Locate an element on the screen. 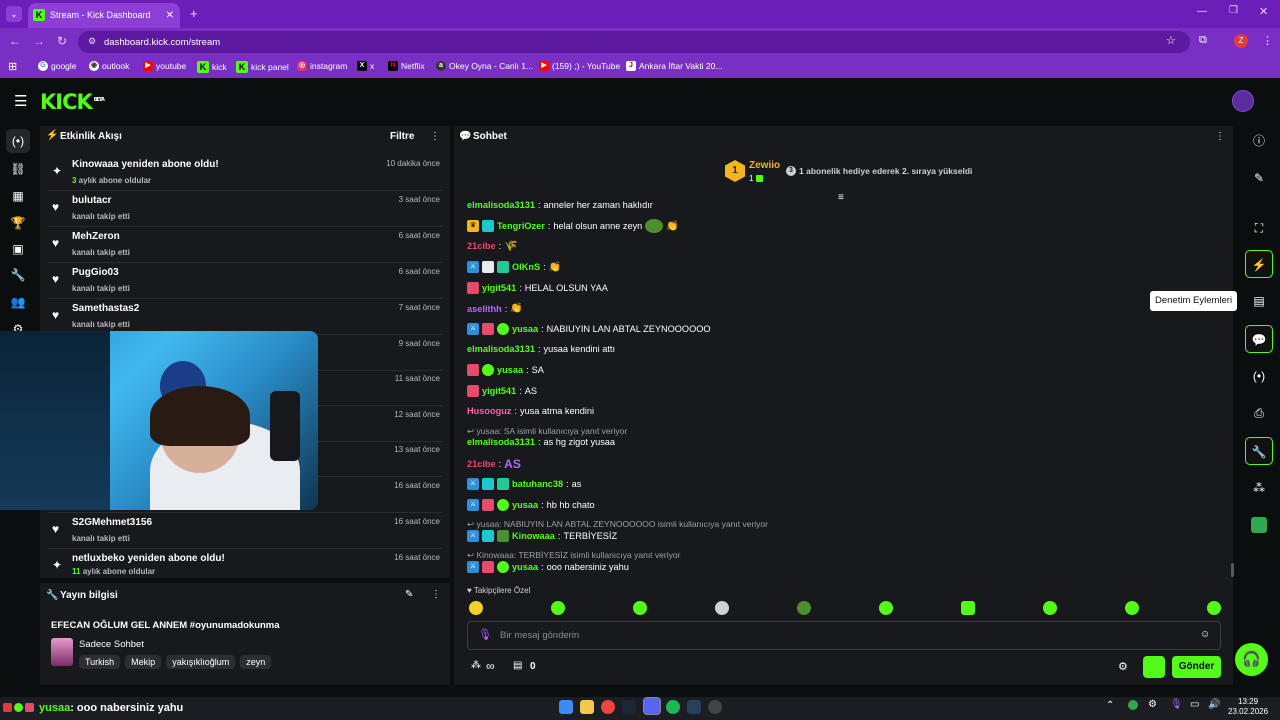 The image size is (1280, 720). tray-app-icon is located at coordinates (1133, 705).